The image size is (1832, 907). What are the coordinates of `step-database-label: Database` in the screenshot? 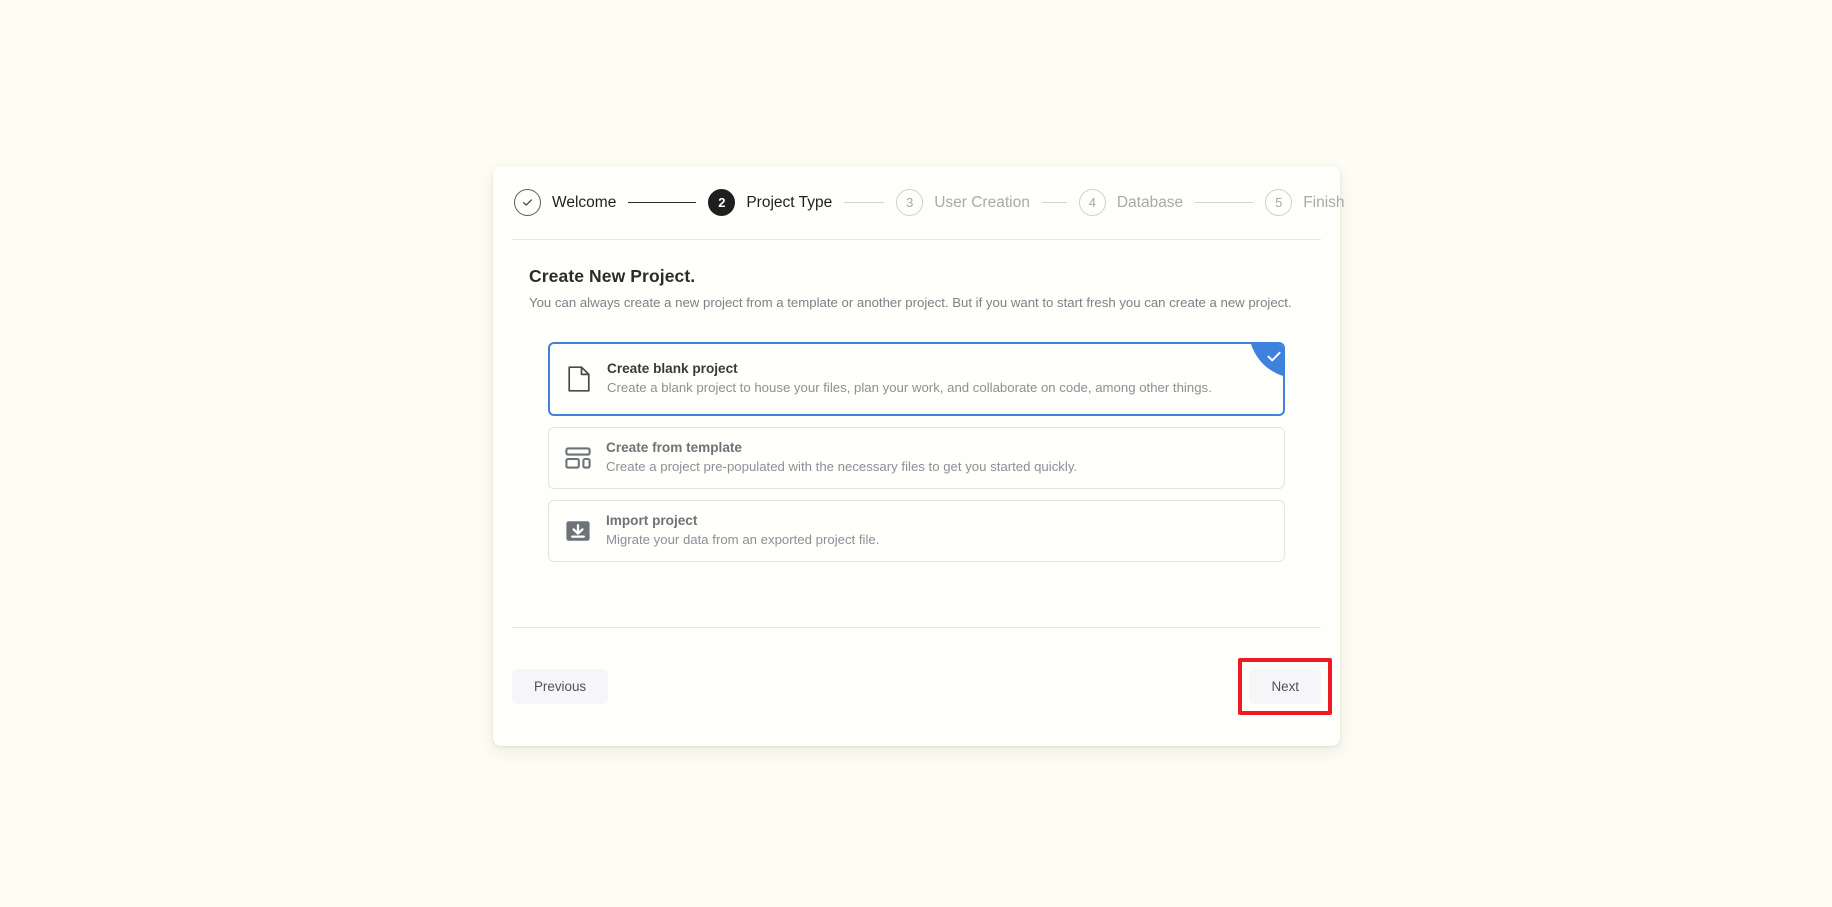 It's located at (1150, 202).